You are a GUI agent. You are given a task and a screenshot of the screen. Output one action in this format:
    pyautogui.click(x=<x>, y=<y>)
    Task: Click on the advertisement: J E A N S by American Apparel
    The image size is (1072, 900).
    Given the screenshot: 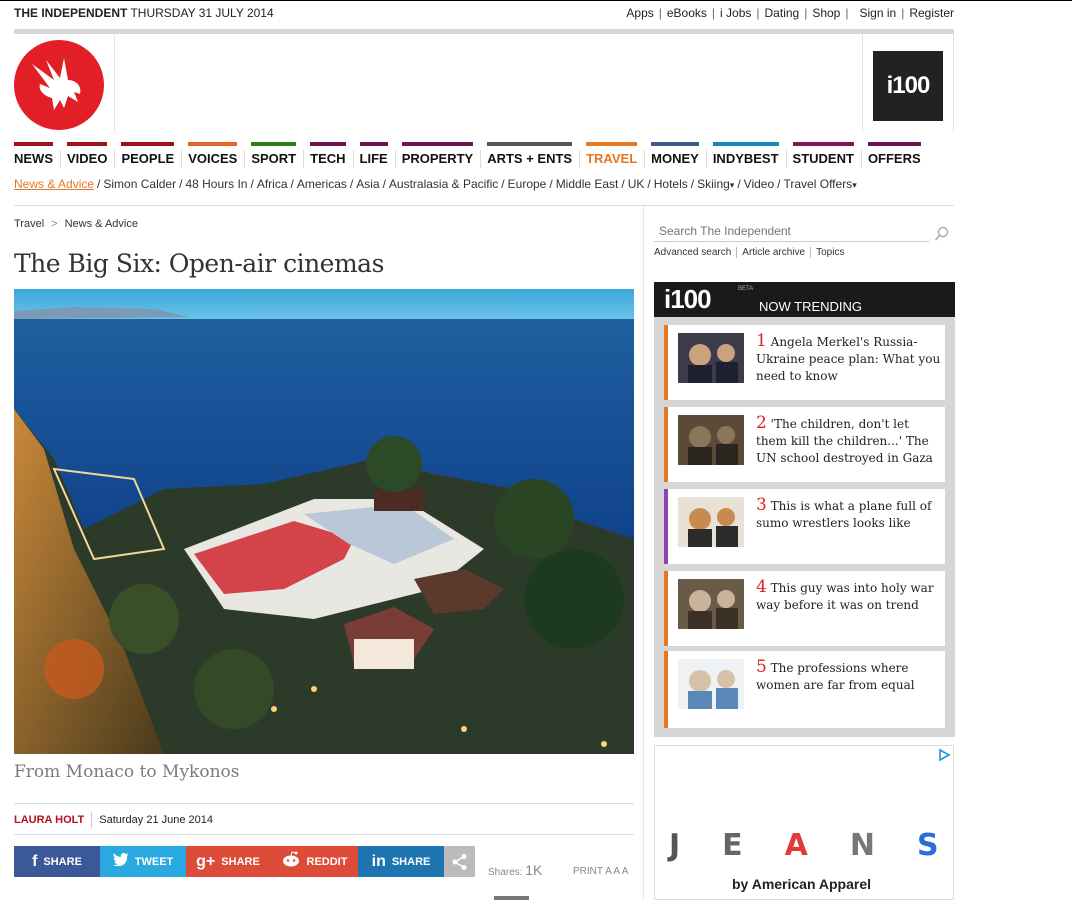 What is the action you would take?
    pyautogui.click(x=804, y=822)
    